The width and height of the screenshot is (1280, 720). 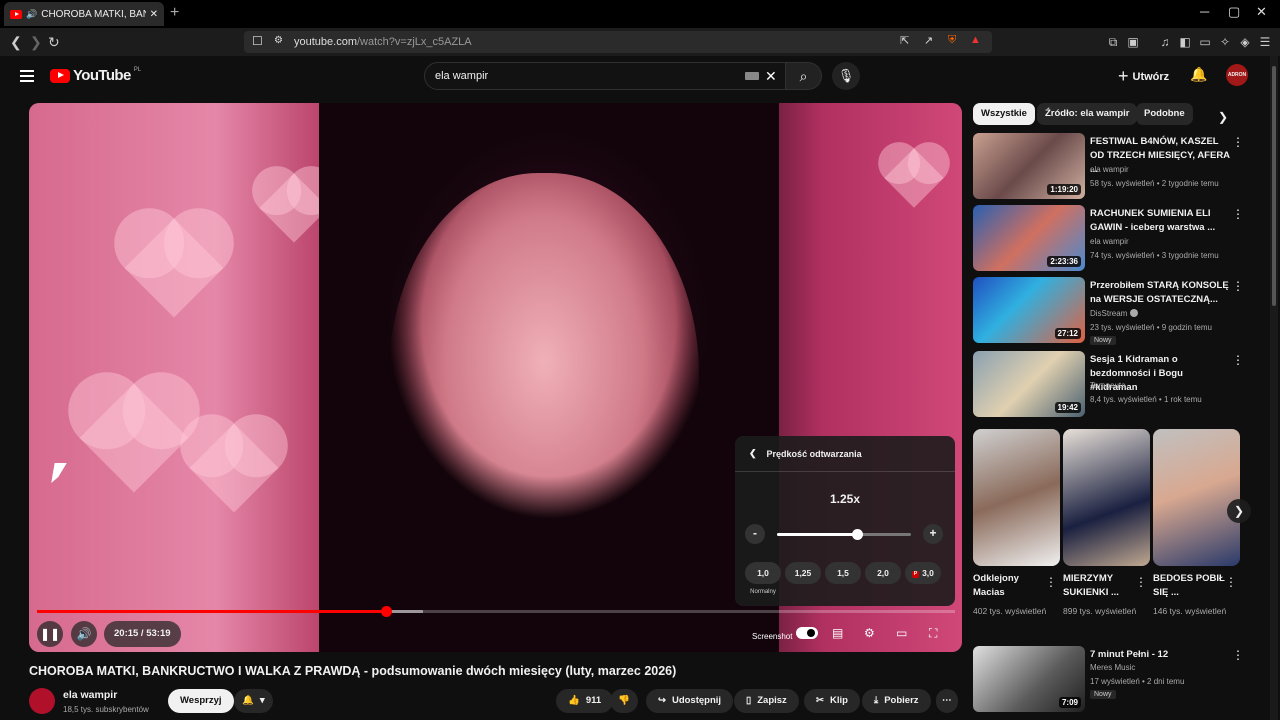 What do you see at coordinates (1204, 11) in the screenshot?
I see `minimize-button: ─` at bounding box center [1204, 11].